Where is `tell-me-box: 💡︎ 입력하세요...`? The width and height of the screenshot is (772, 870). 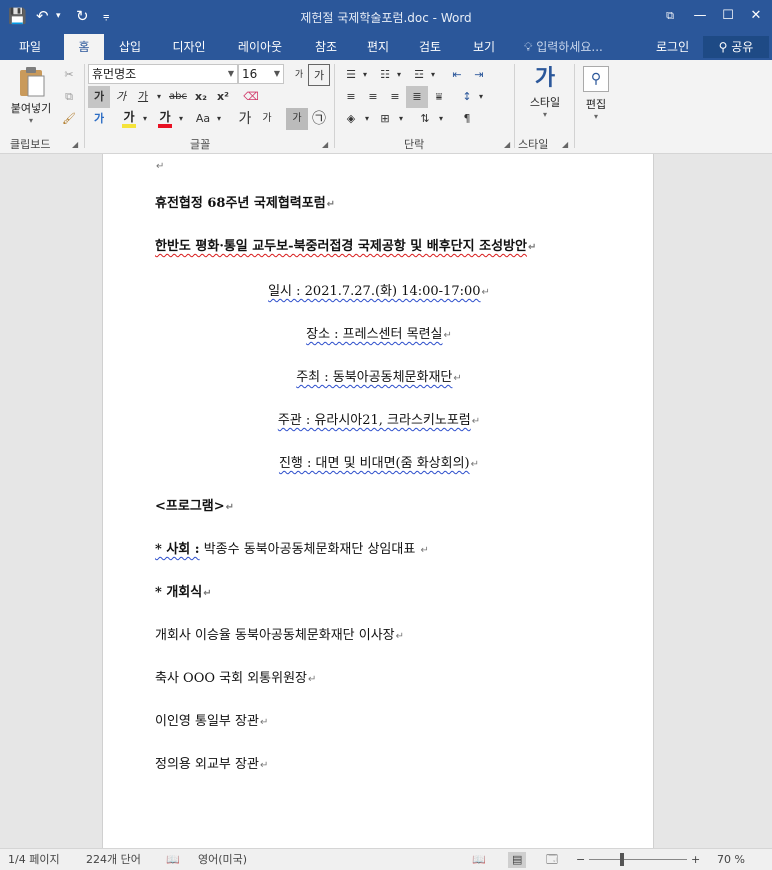
tell-me-box: 💡︎ 입력하세요... is located at coordinates (563, 47).